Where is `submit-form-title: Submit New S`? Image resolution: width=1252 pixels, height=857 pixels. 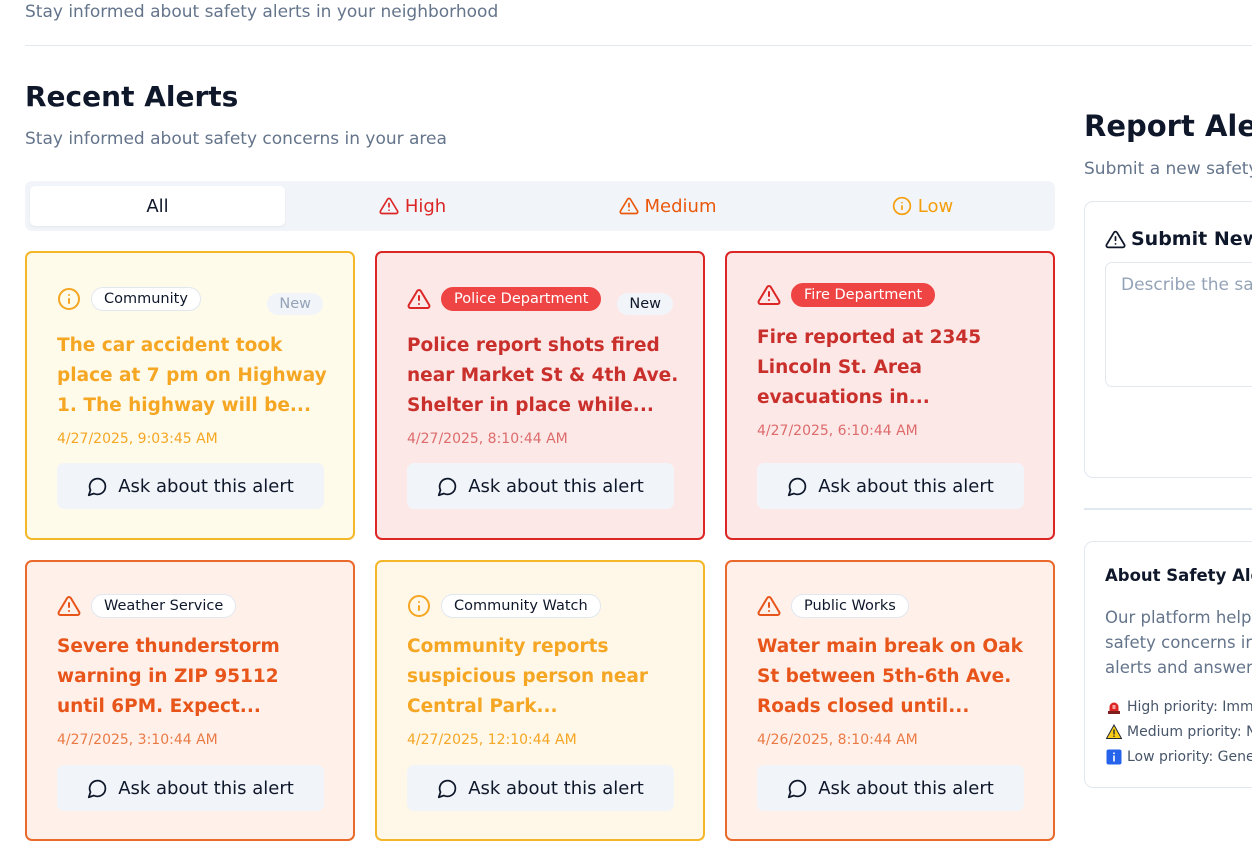
submit-form-title: Submit New S is located at coordinates (1178, 239).